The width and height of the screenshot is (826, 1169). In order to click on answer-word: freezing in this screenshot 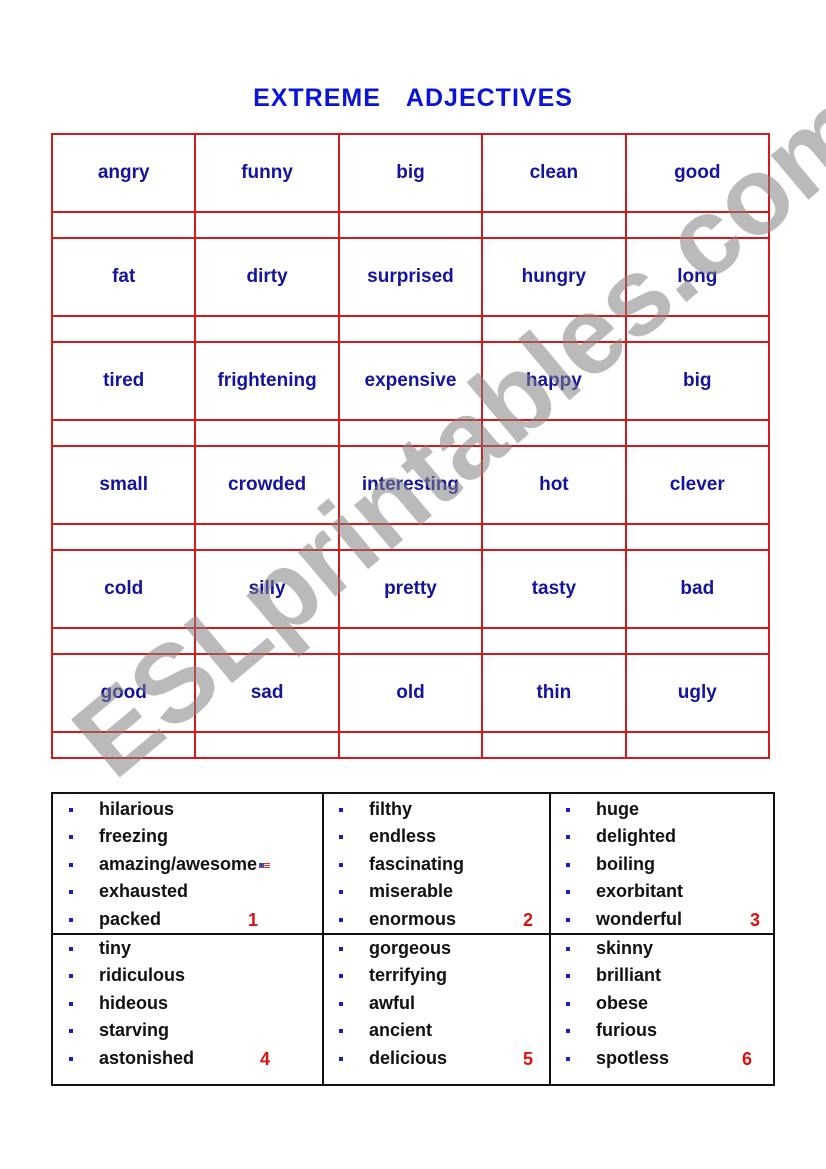, I will do `click(134, 836)`.